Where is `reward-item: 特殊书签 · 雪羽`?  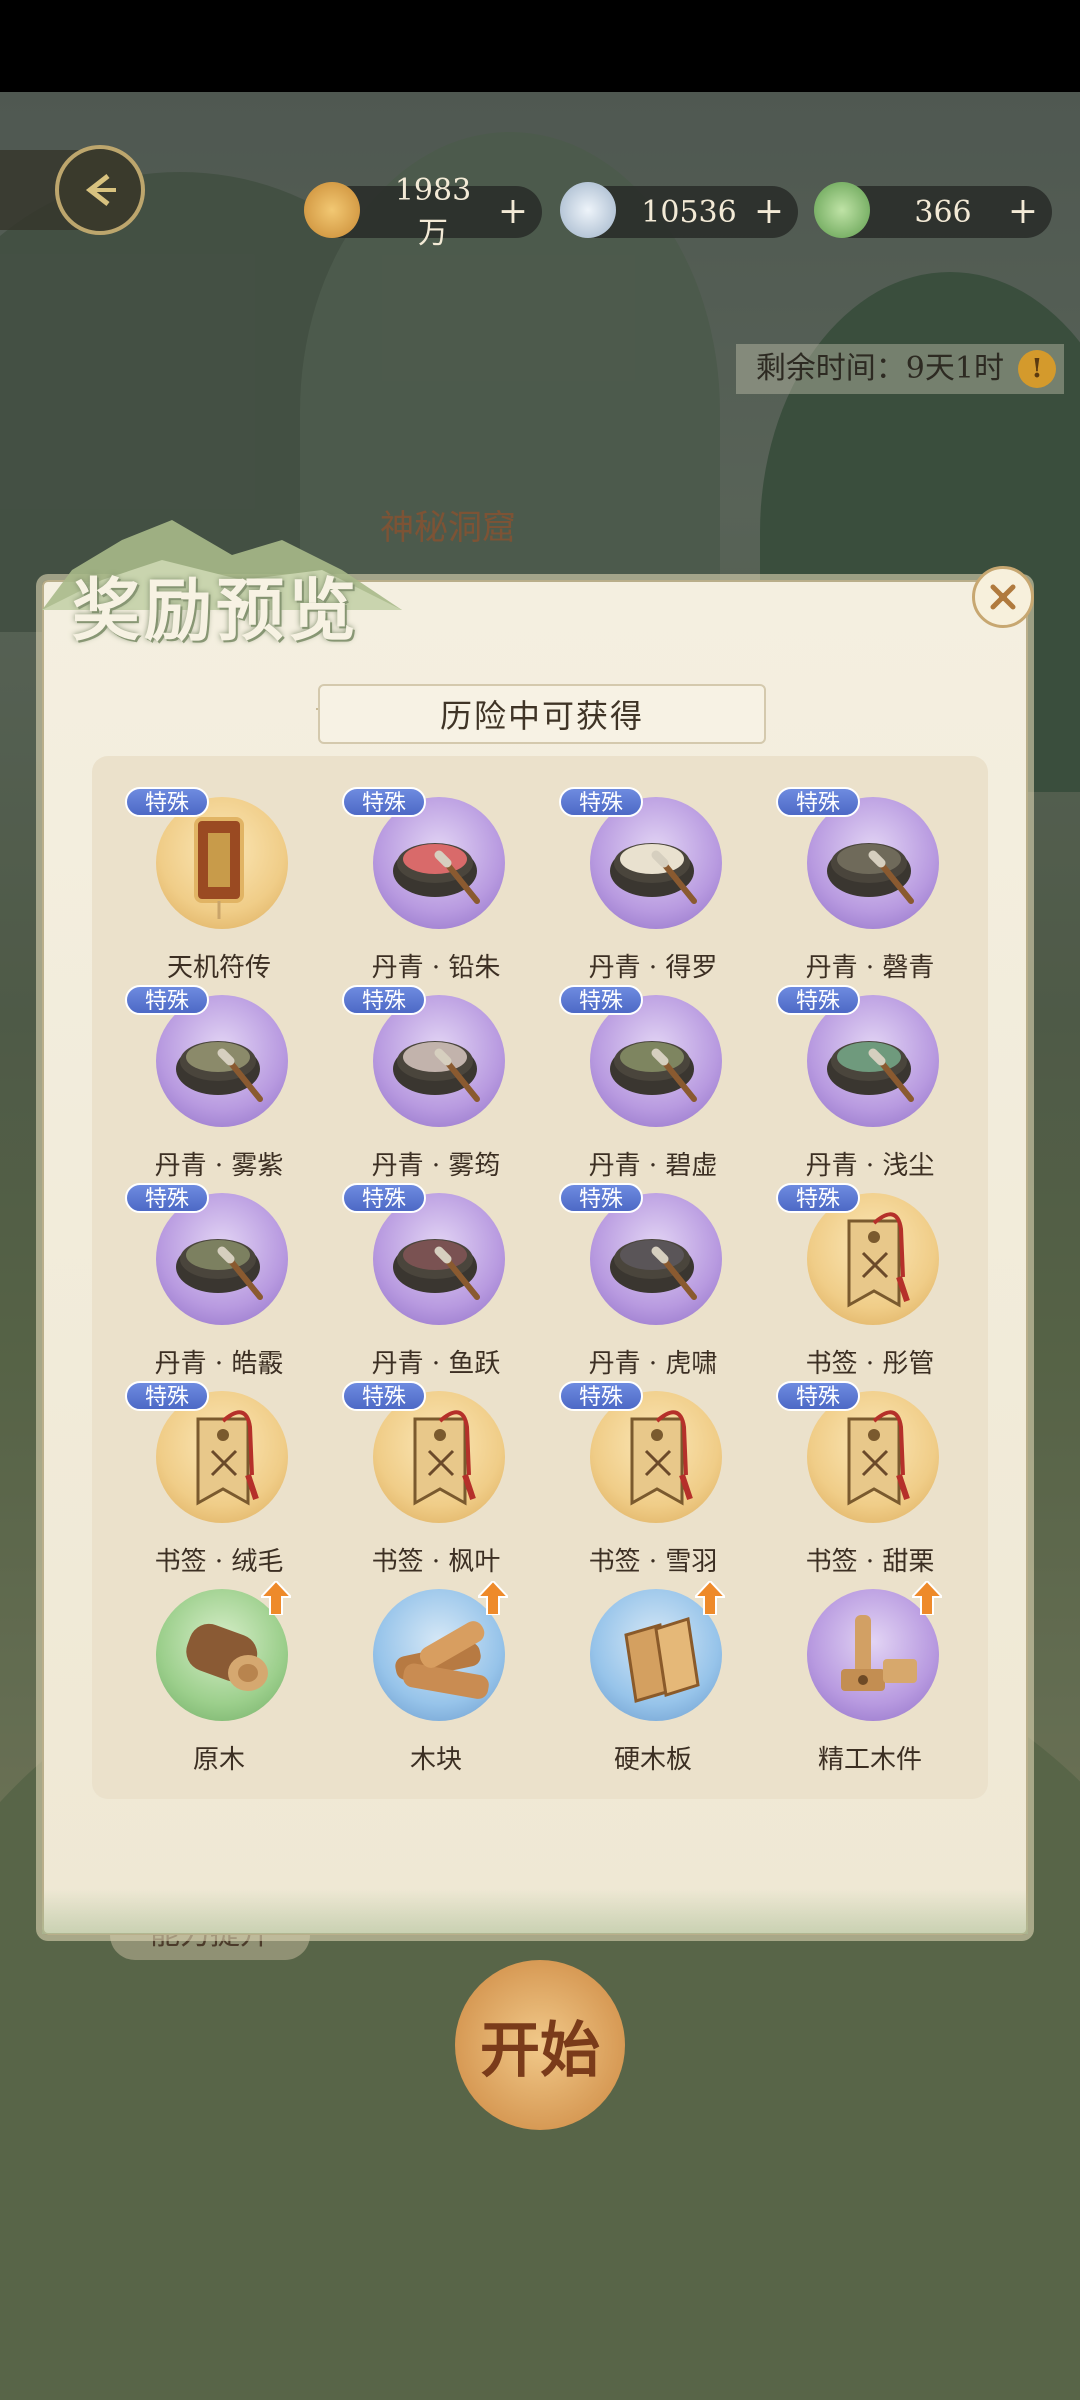 reward-item: 特殊书签 · 雪羽 is located at coordinates (653, 1485).